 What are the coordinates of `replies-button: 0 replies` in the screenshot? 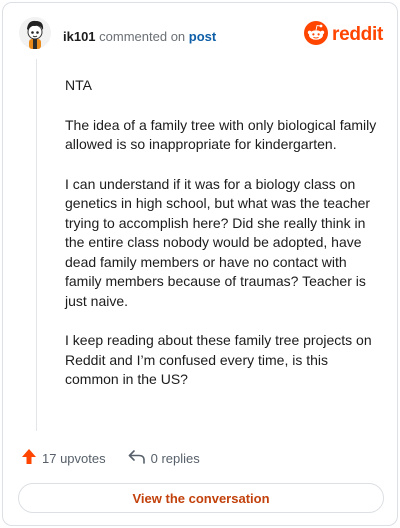 It's located at (164, 458).